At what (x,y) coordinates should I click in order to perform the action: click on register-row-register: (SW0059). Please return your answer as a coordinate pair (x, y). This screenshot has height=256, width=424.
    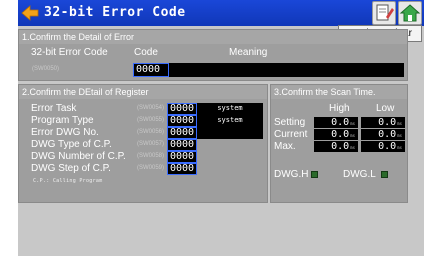
    Looking at the image, I should click on (151, 168).